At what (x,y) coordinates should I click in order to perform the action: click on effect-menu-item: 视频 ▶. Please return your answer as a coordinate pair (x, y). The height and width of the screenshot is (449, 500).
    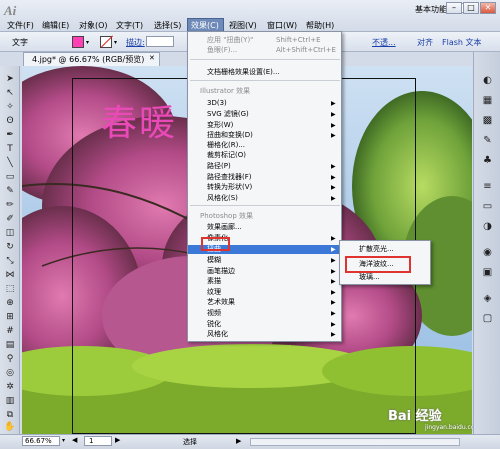
    Looking at the image, I should click on (264, 313).